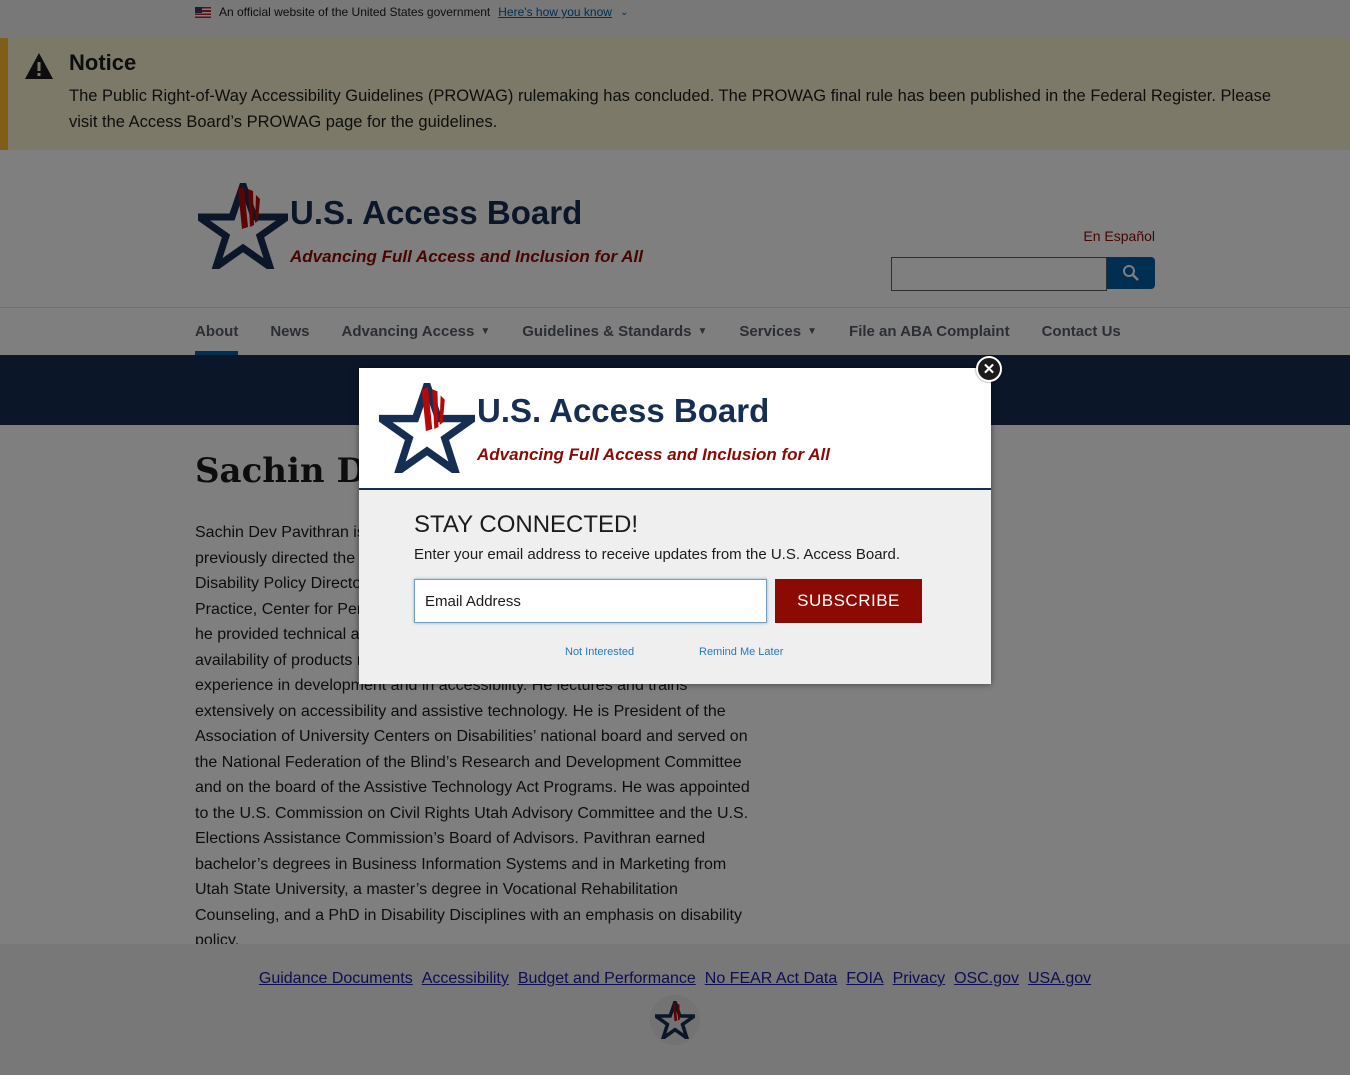  I want to click on remind-later-link: Remind Me Later, so click(741, 652).